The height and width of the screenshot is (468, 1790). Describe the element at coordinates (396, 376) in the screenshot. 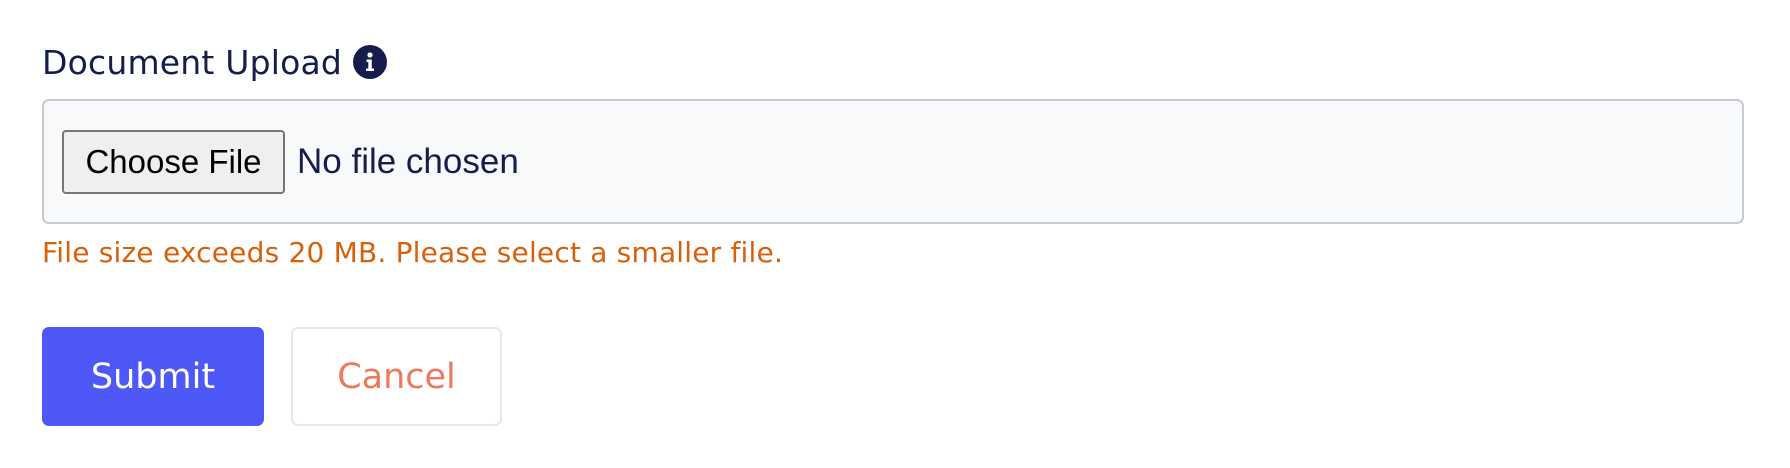

I see `cancel-button: Cancel` at that location.